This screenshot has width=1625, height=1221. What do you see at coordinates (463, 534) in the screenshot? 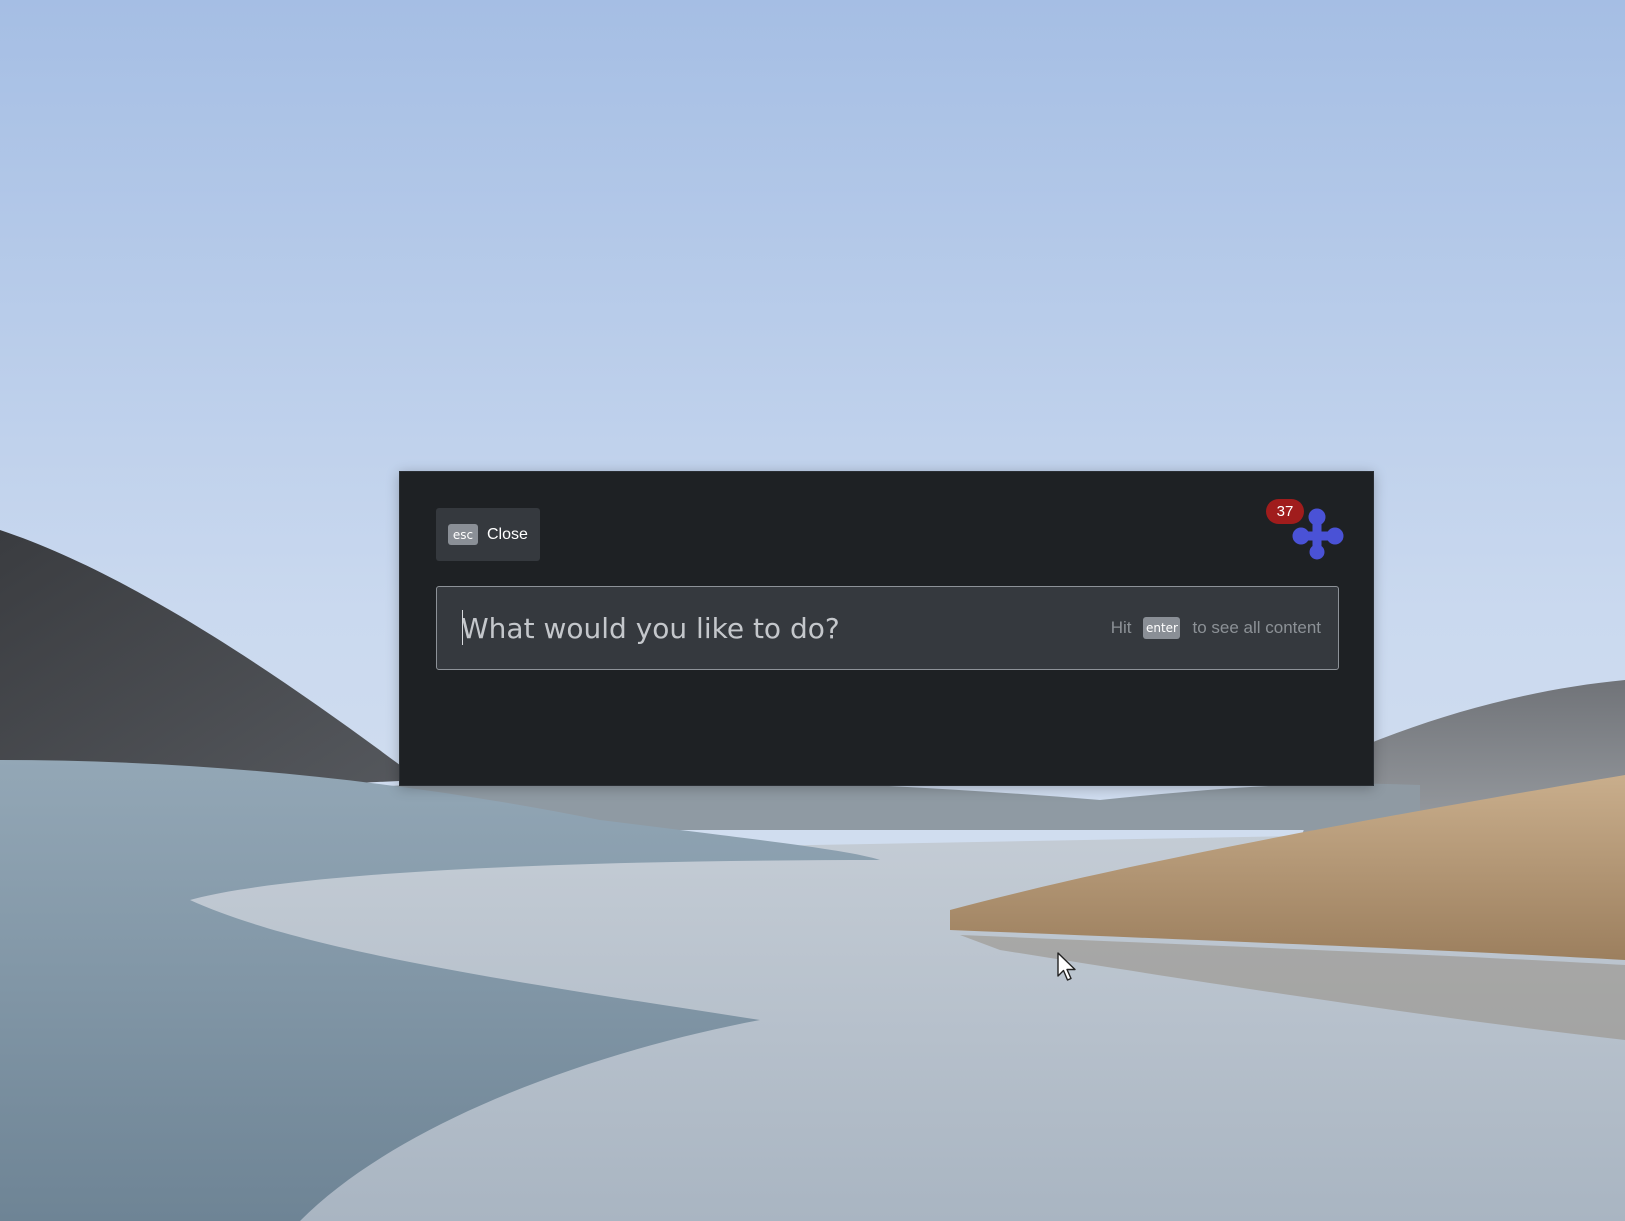
I see `esc-key-badge: esc` at bounding box center [463, 534].